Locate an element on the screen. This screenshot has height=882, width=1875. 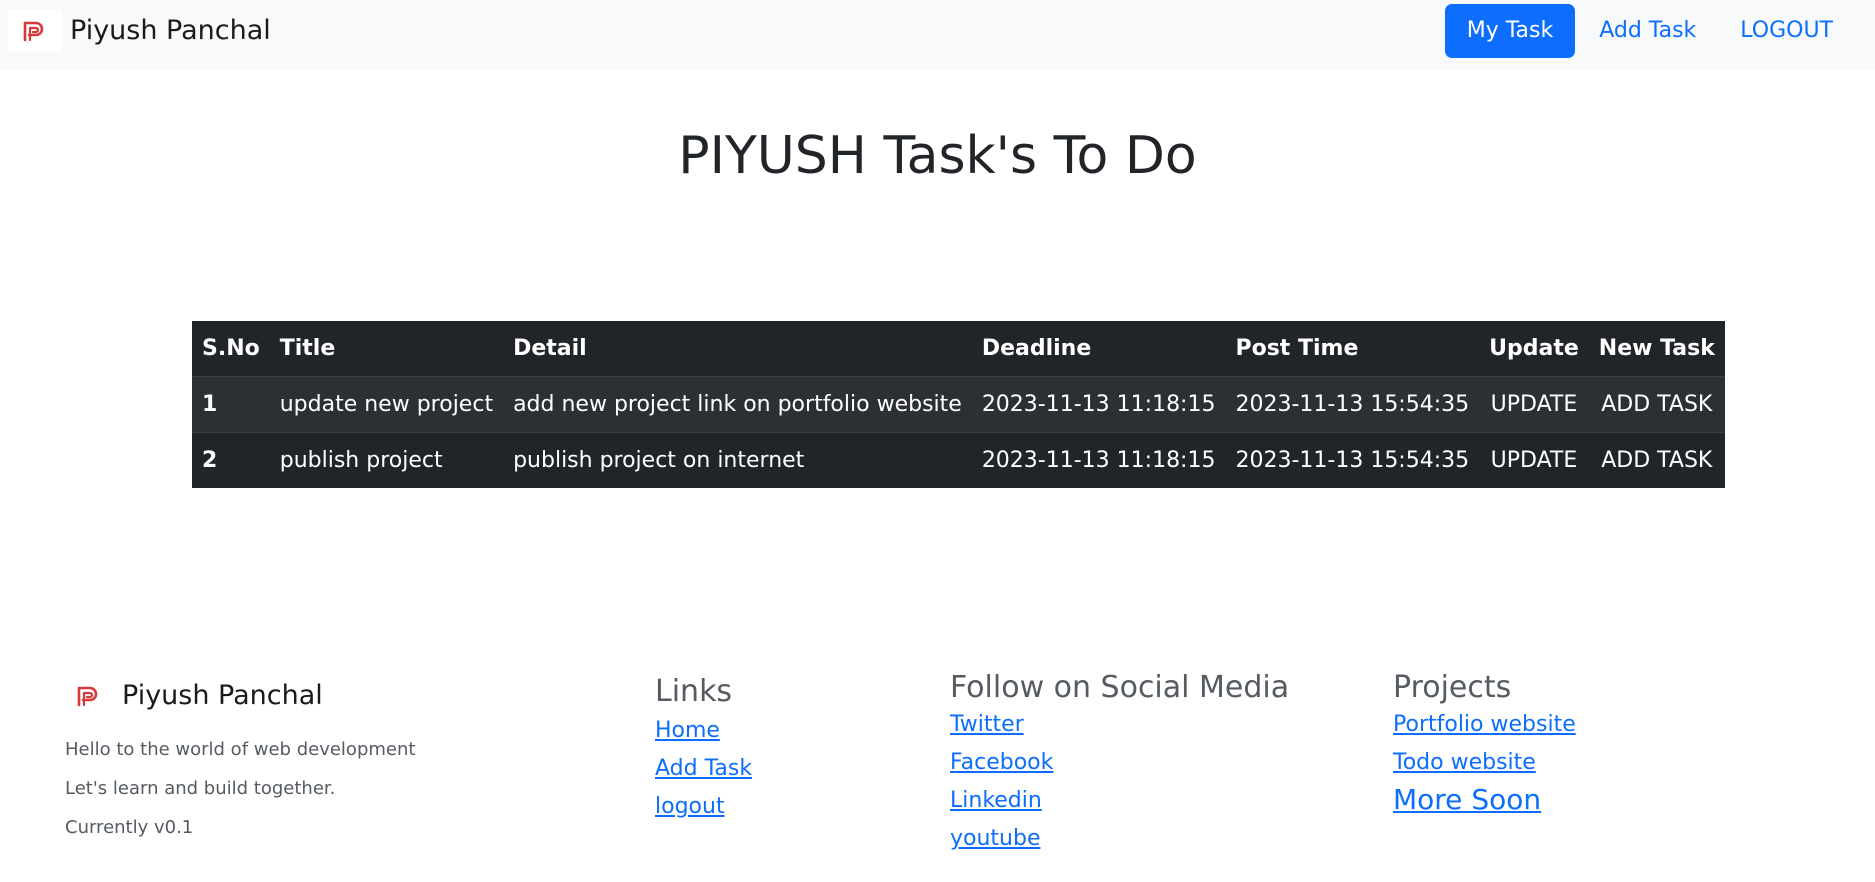
footer-links-column: Links Home Add Task logout is located at coordinates (703, 745).